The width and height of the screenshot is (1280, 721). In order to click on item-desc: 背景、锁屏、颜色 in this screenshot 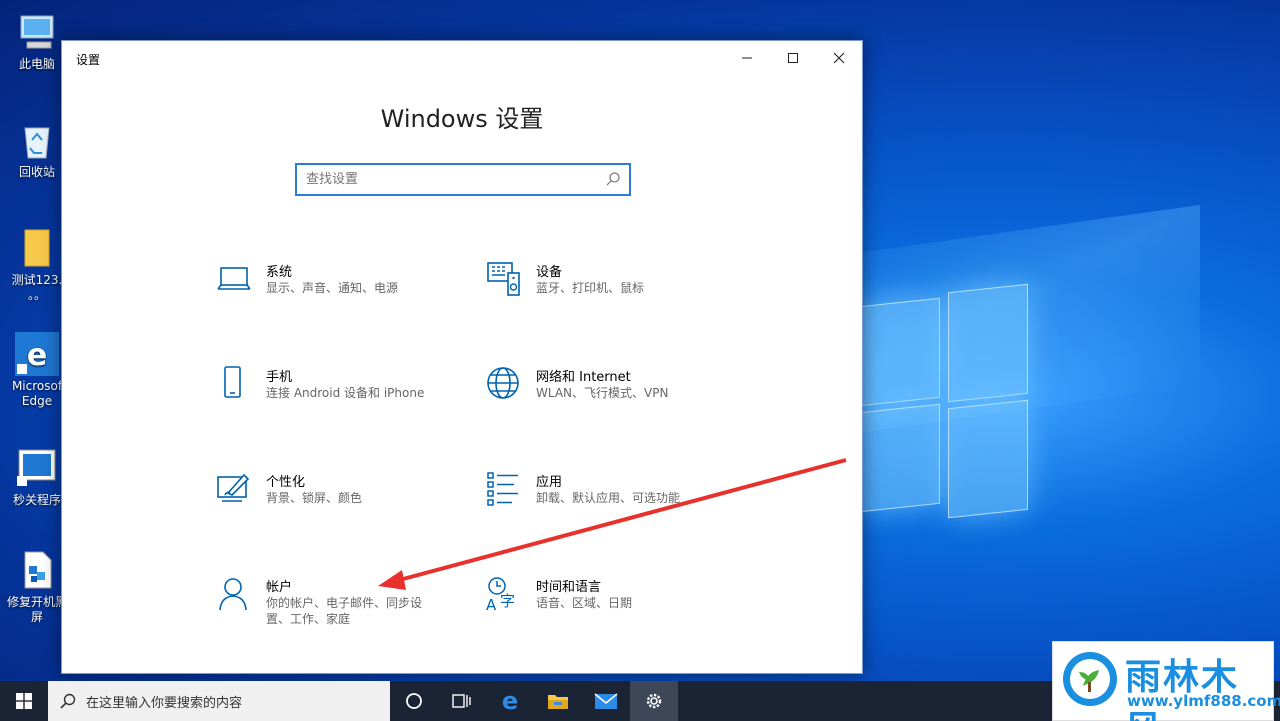, I will do `click(314, 498)`.